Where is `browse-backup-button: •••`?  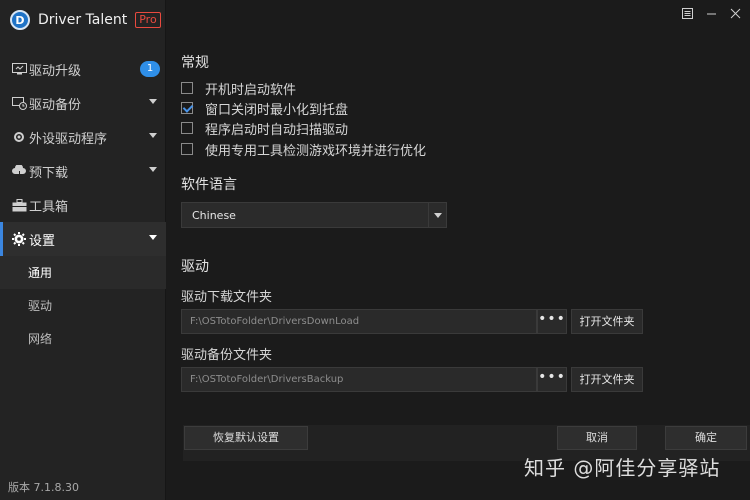 browse-backup-button: ••• is located at coordinates (552, 379).